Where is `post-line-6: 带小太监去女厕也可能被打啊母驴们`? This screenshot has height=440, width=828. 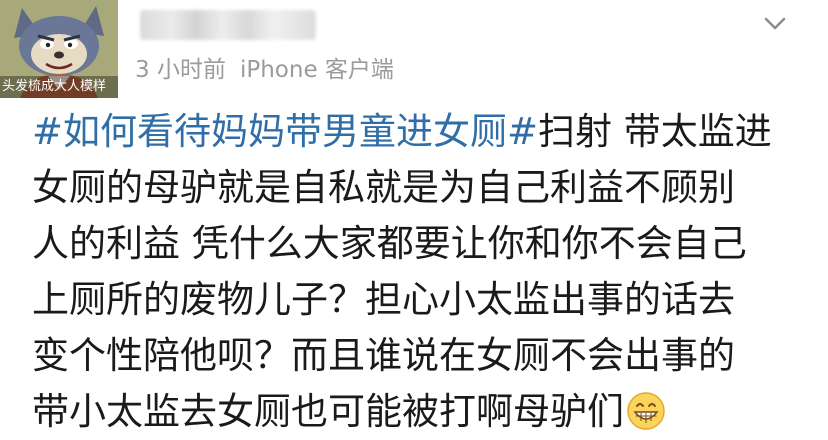
post-line-6: 带小太监去女厕也可能被打啊母驴们 is located at coordinates (422, 412).